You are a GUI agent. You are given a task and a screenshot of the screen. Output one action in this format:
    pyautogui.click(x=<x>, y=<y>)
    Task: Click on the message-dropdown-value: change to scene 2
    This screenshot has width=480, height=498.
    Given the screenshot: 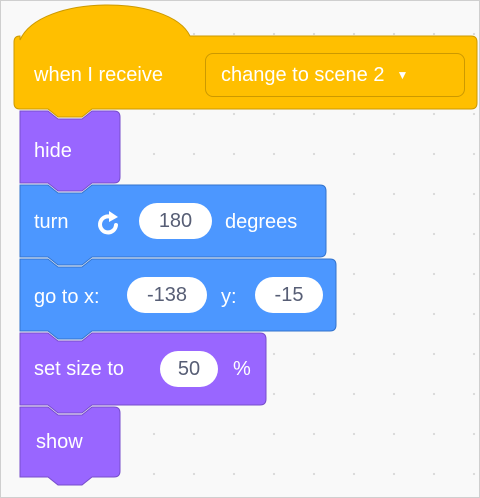 What is the action you would take?
    pyautogui.click(x=303, y=74)
    